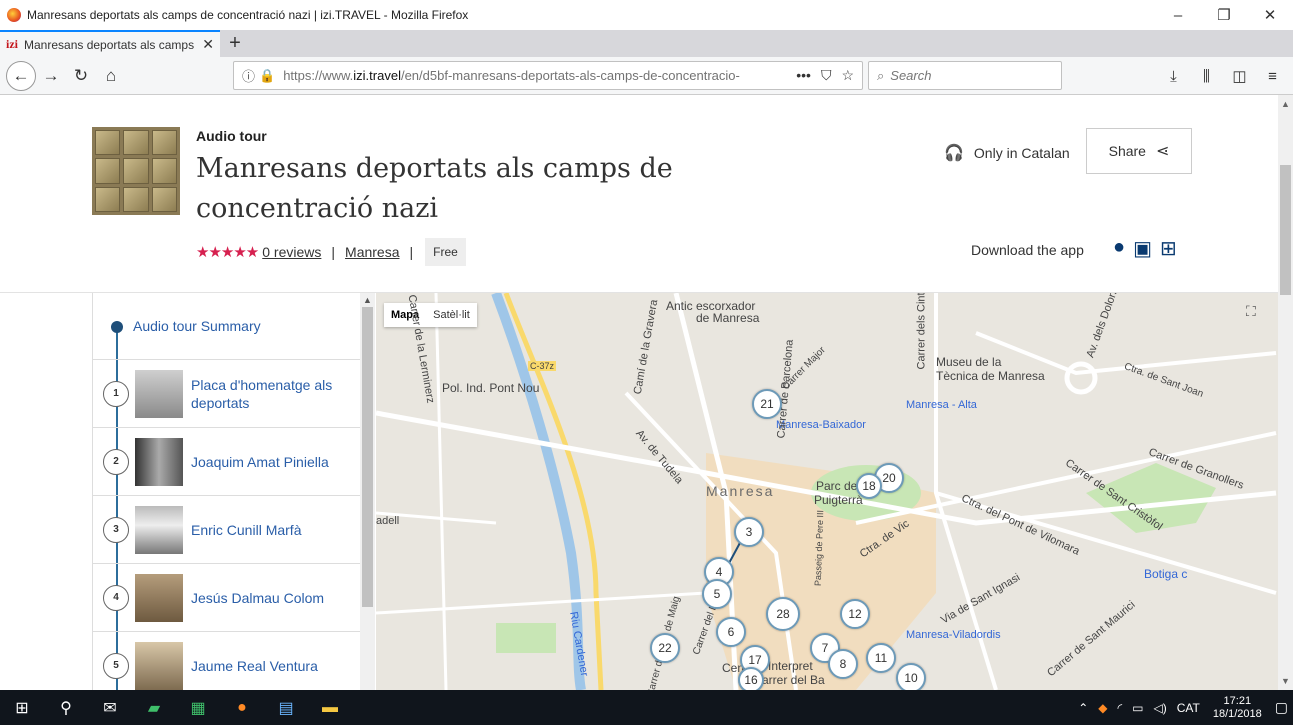  I want to click on lock-icon: 🔒, so click(267, 75).